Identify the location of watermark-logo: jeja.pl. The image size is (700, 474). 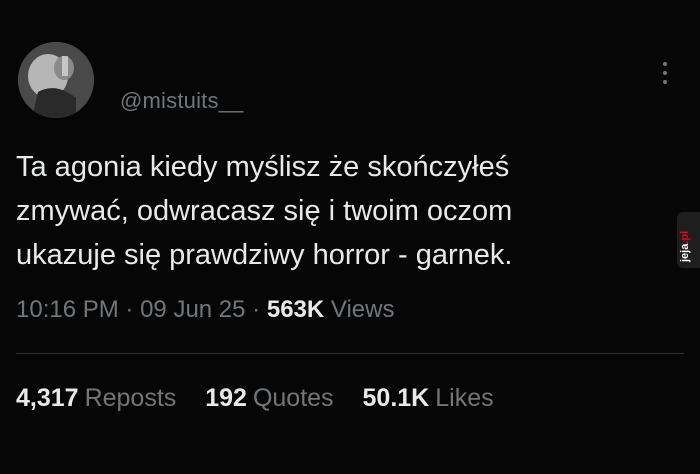
(685, 246).